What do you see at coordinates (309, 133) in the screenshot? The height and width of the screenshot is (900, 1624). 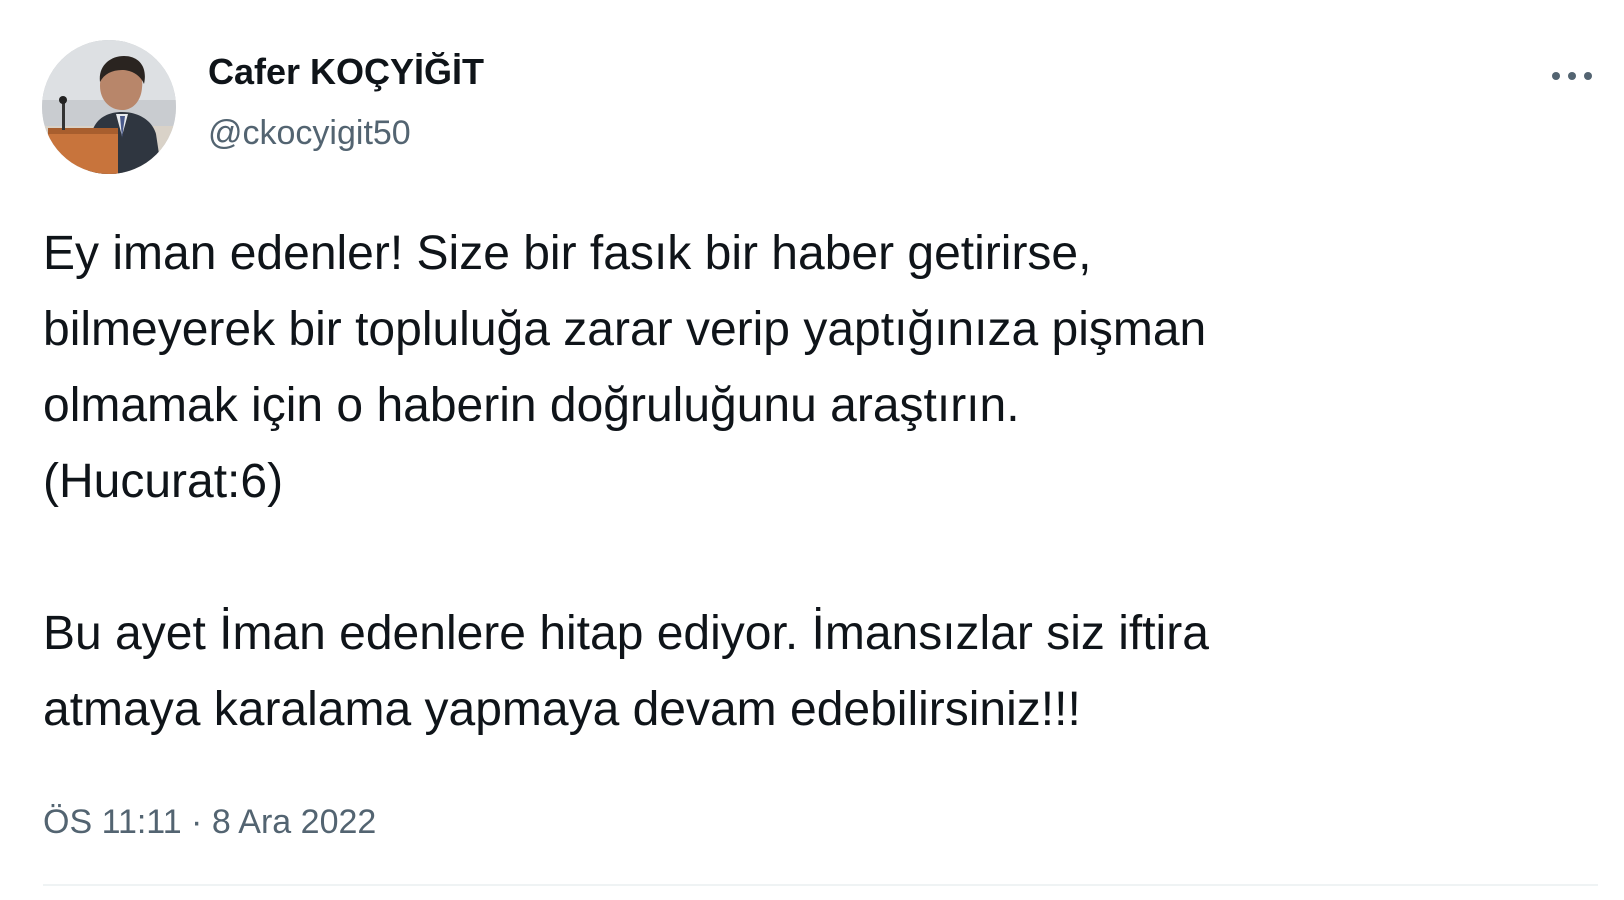 I see `author-handle: @ckocyigit50` at bounding box center [309, 133].